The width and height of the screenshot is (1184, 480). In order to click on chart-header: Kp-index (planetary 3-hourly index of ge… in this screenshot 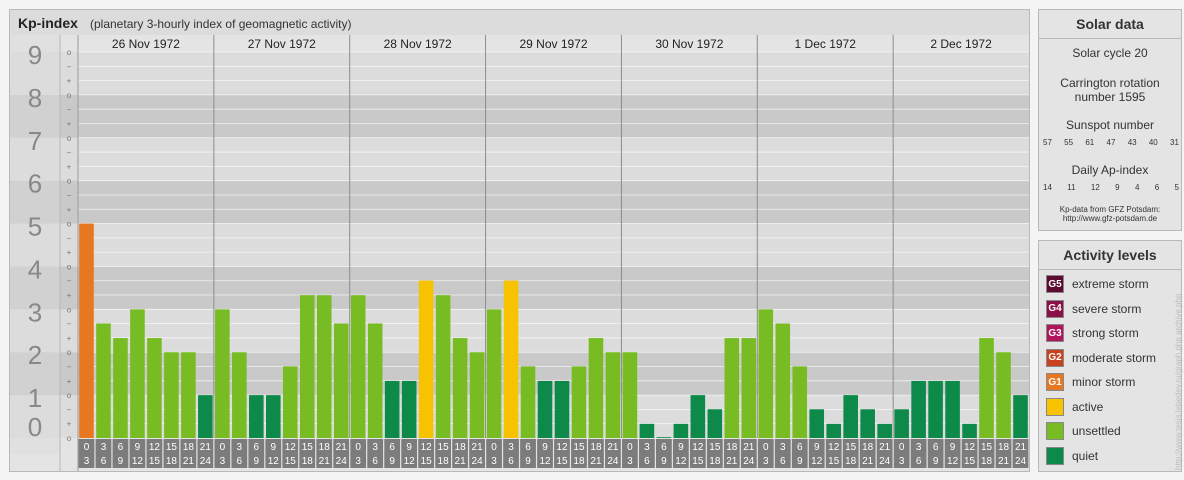, I will do `click(519, 22)`.